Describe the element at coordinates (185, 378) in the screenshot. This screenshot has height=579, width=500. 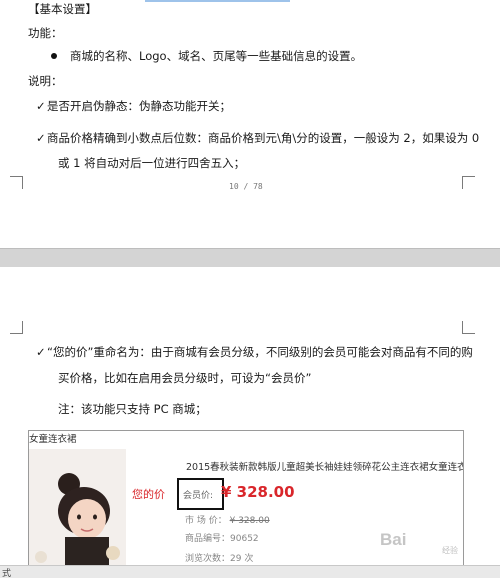
I see `check3-text-line2: 买价格，比如在启用会员分级时，可设为“会员价”` at that location.